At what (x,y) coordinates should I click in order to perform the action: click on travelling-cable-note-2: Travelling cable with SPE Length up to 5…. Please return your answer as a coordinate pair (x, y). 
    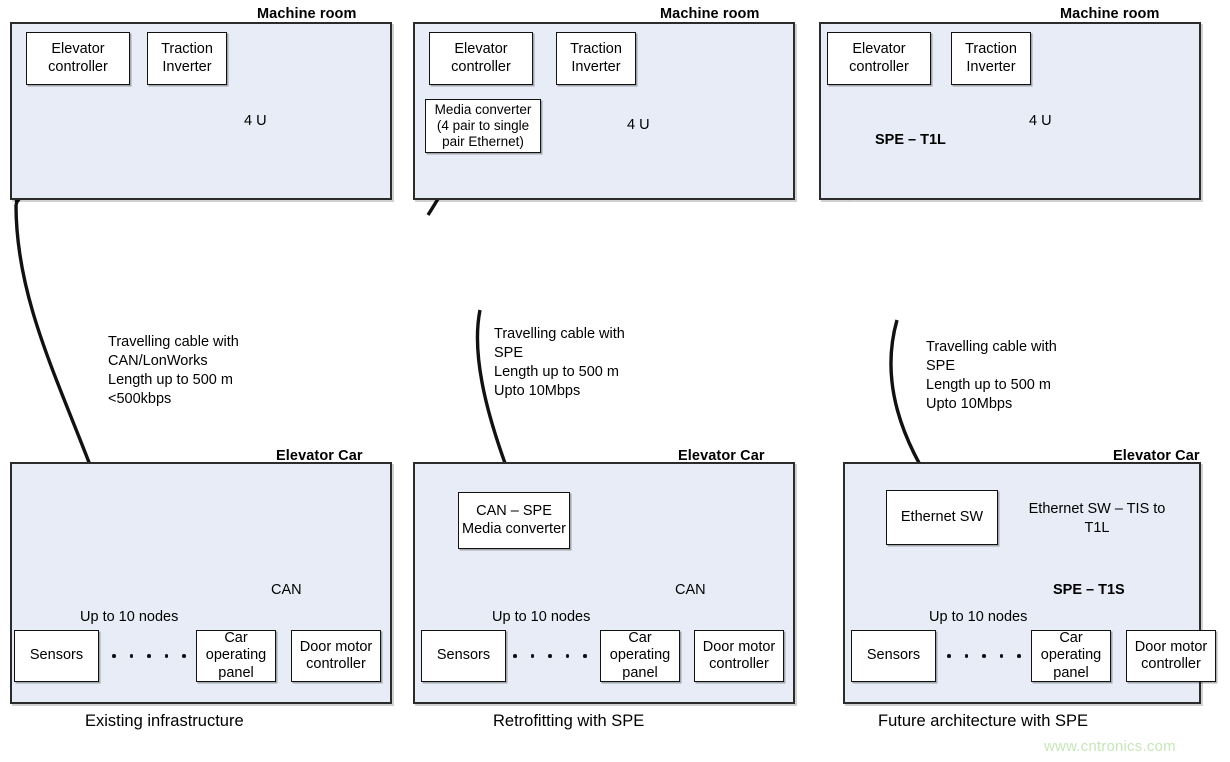
    Looking at the image, I should click on (559, 362).